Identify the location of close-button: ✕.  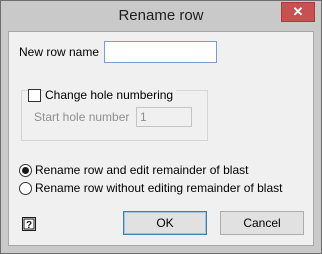
(298, 12).